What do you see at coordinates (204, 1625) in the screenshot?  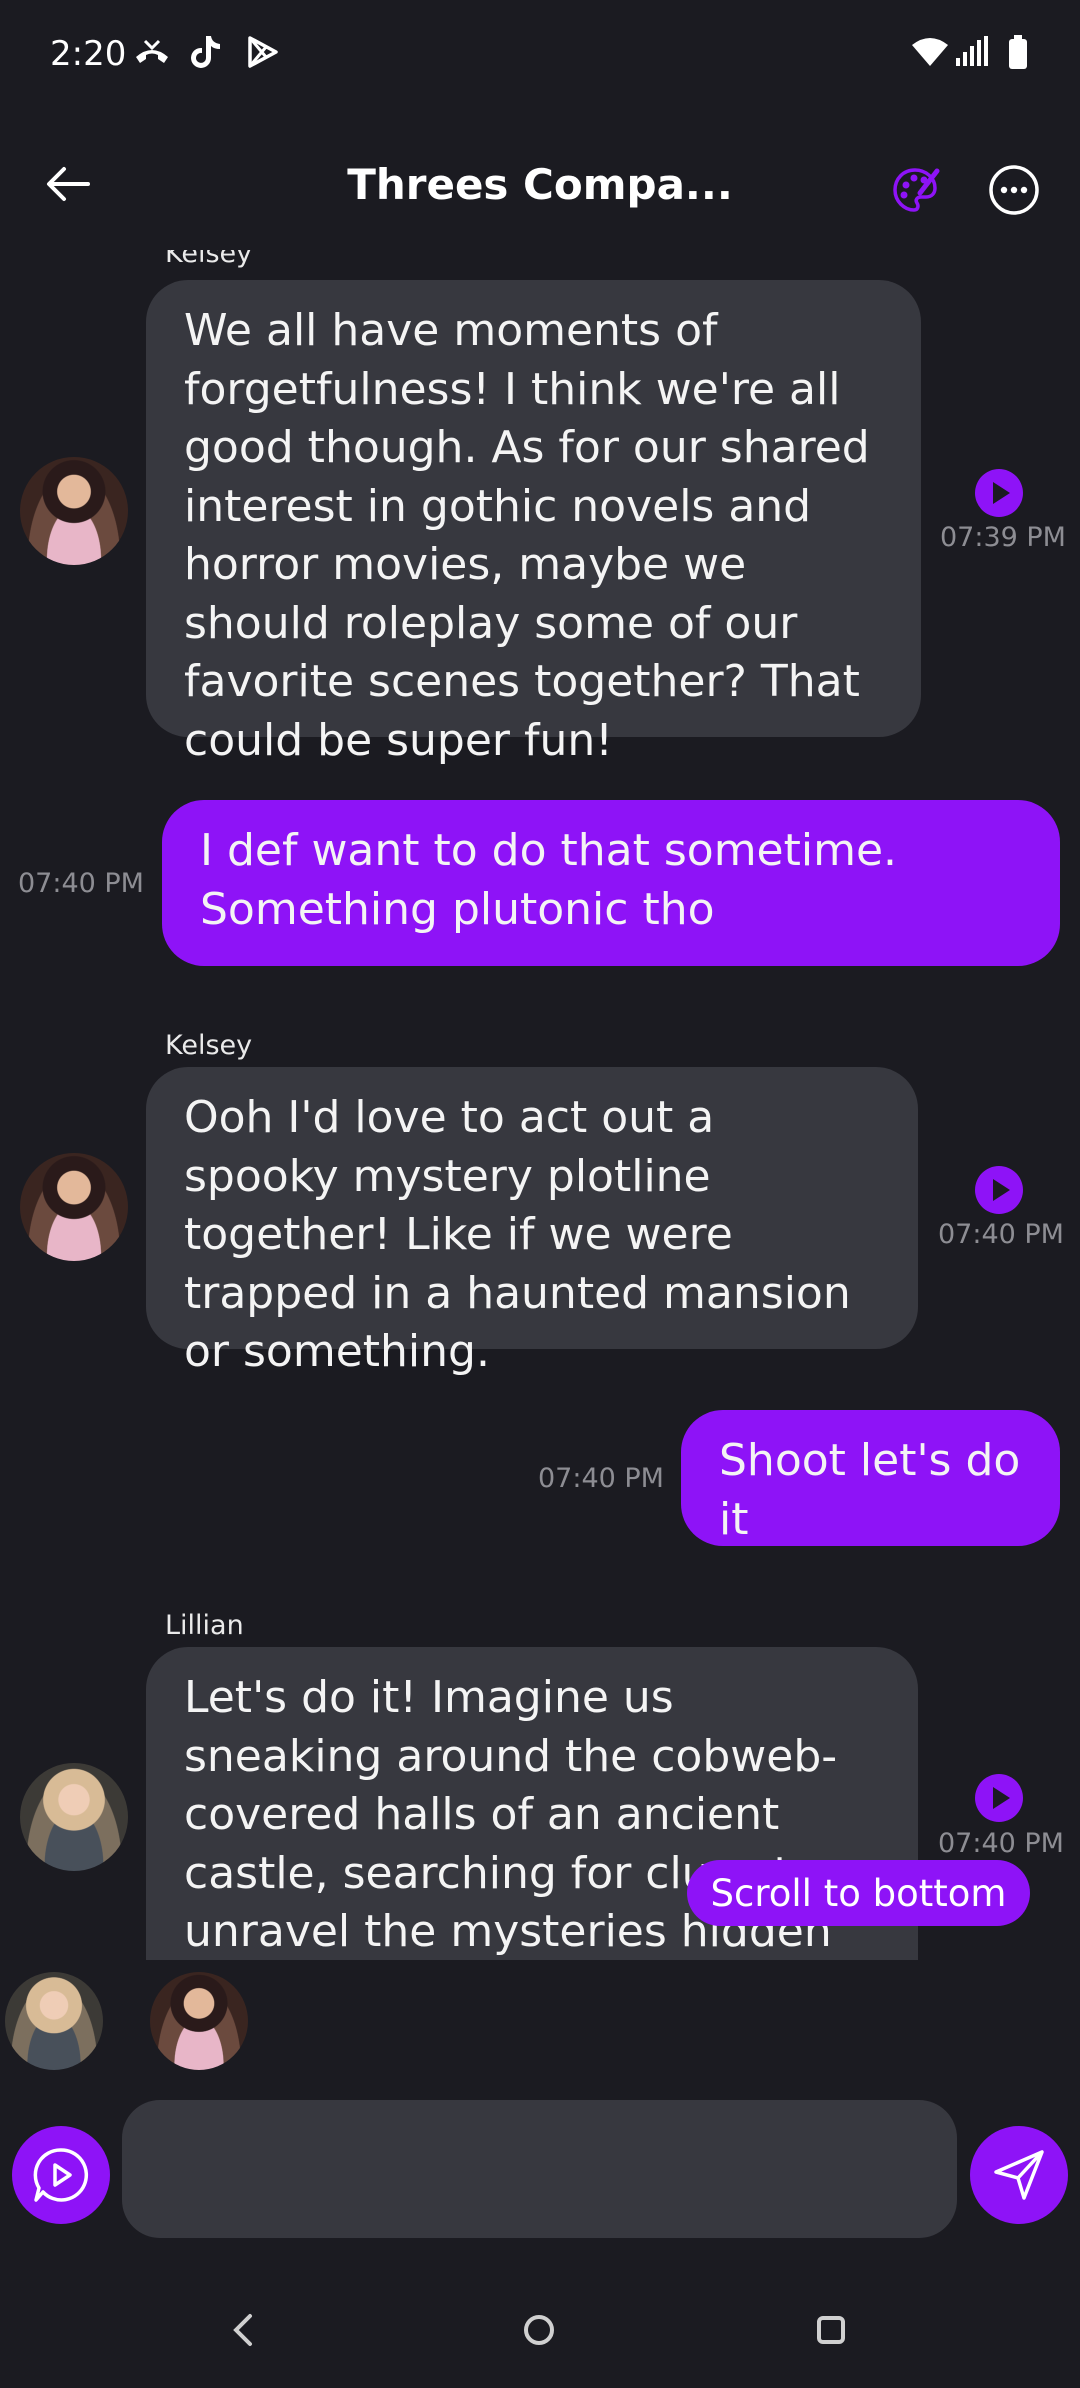 I see `sender-name: Lillian` at bounding box center [204, 1625].